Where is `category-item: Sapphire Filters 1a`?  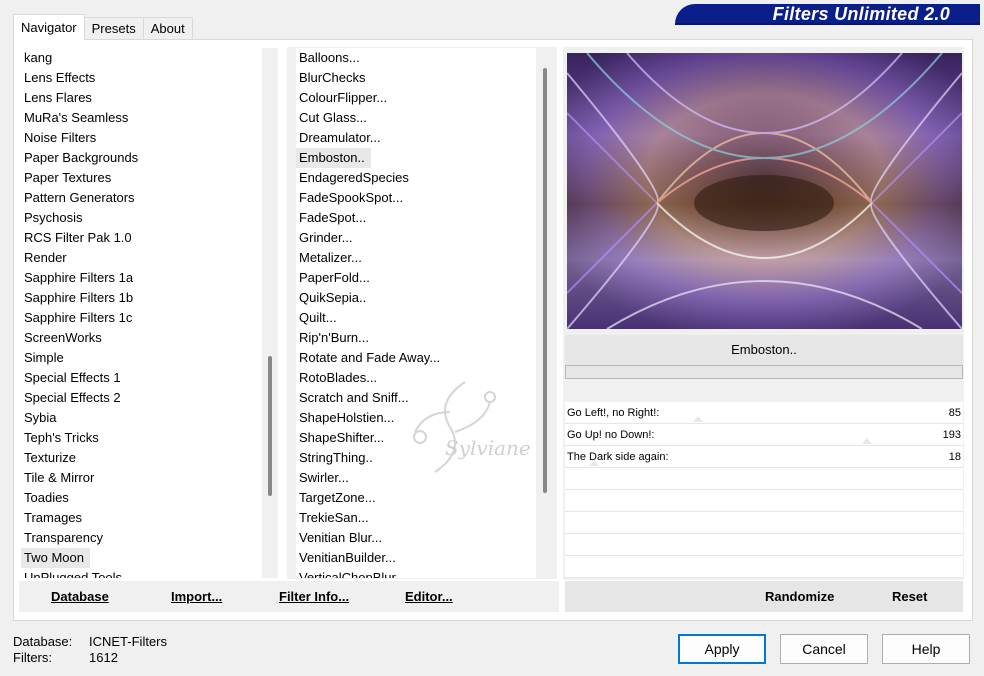 category-item: Sapphire Filters 1a is located at coordinates (77, 278).